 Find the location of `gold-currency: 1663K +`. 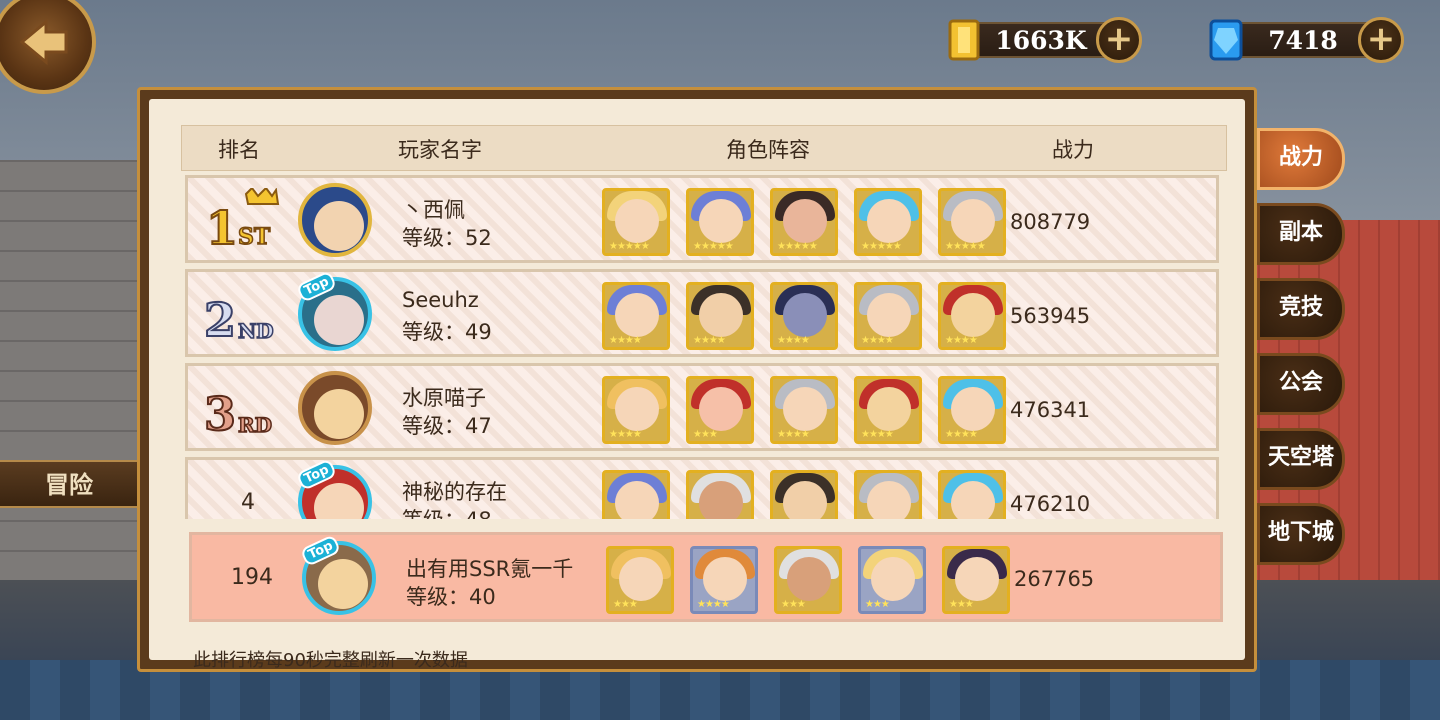

gold-currency: 1663K + is located at coordinates (1044, 40).